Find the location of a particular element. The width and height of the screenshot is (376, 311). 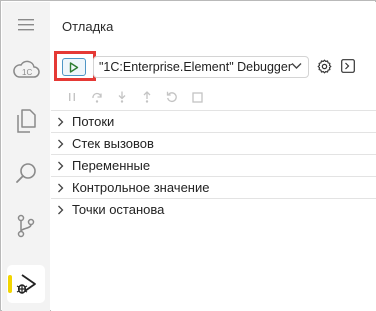

activity-1c-cloud: 1C is located at coordinates (26, 69).